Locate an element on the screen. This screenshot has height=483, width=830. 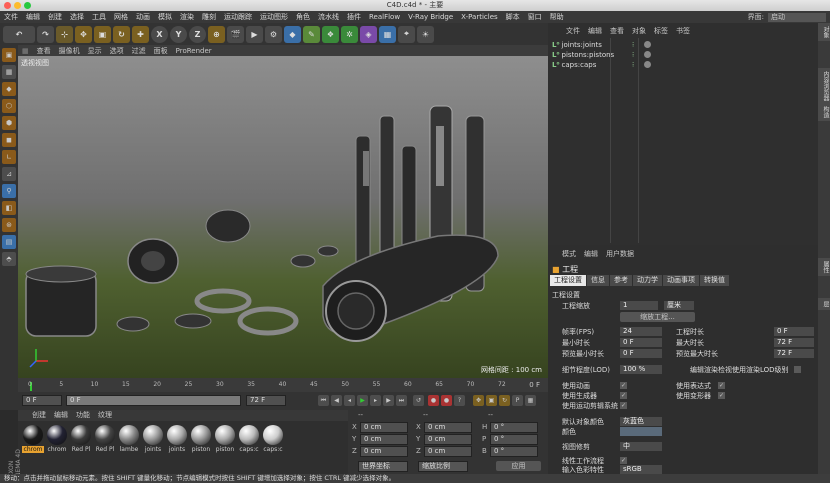
lod-check is located at coordinates (797, 369).